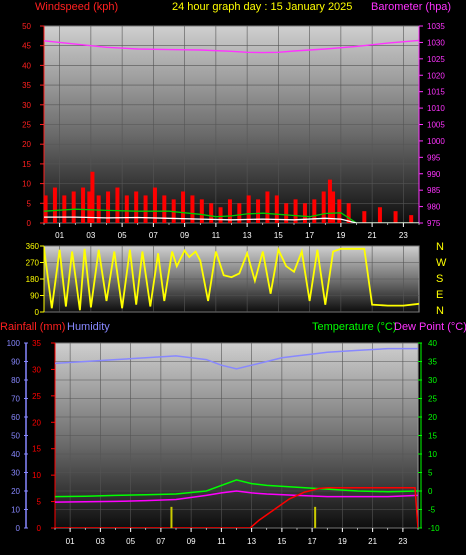  I want to click on x-tick-label: 21, so click(372, 235).